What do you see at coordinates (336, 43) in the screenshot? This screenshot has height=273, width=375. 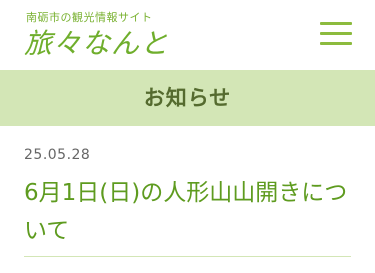 I see `menu-bar-bottom` at bounding box center [336, 43].